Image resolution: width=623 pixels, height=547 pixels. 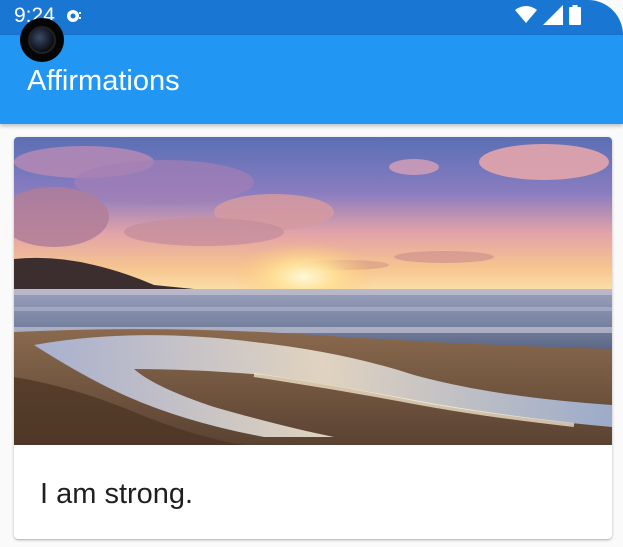 What do you see at coordinates (117, 494) in the screenshot?
I see `affirmation-text: I am strong.` at bounding box center [117, 494].